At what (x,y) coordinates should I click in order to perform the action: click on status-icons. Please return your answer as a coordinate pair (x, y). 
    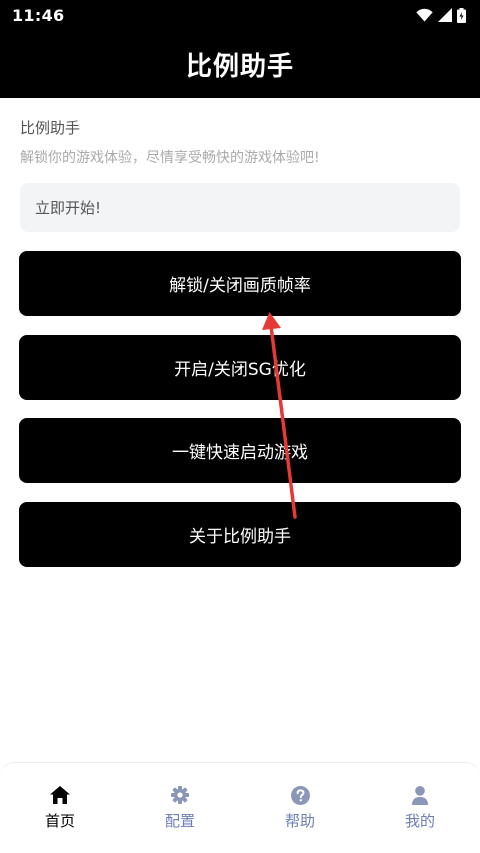
    Looking at the image, I should click on (441, 15).